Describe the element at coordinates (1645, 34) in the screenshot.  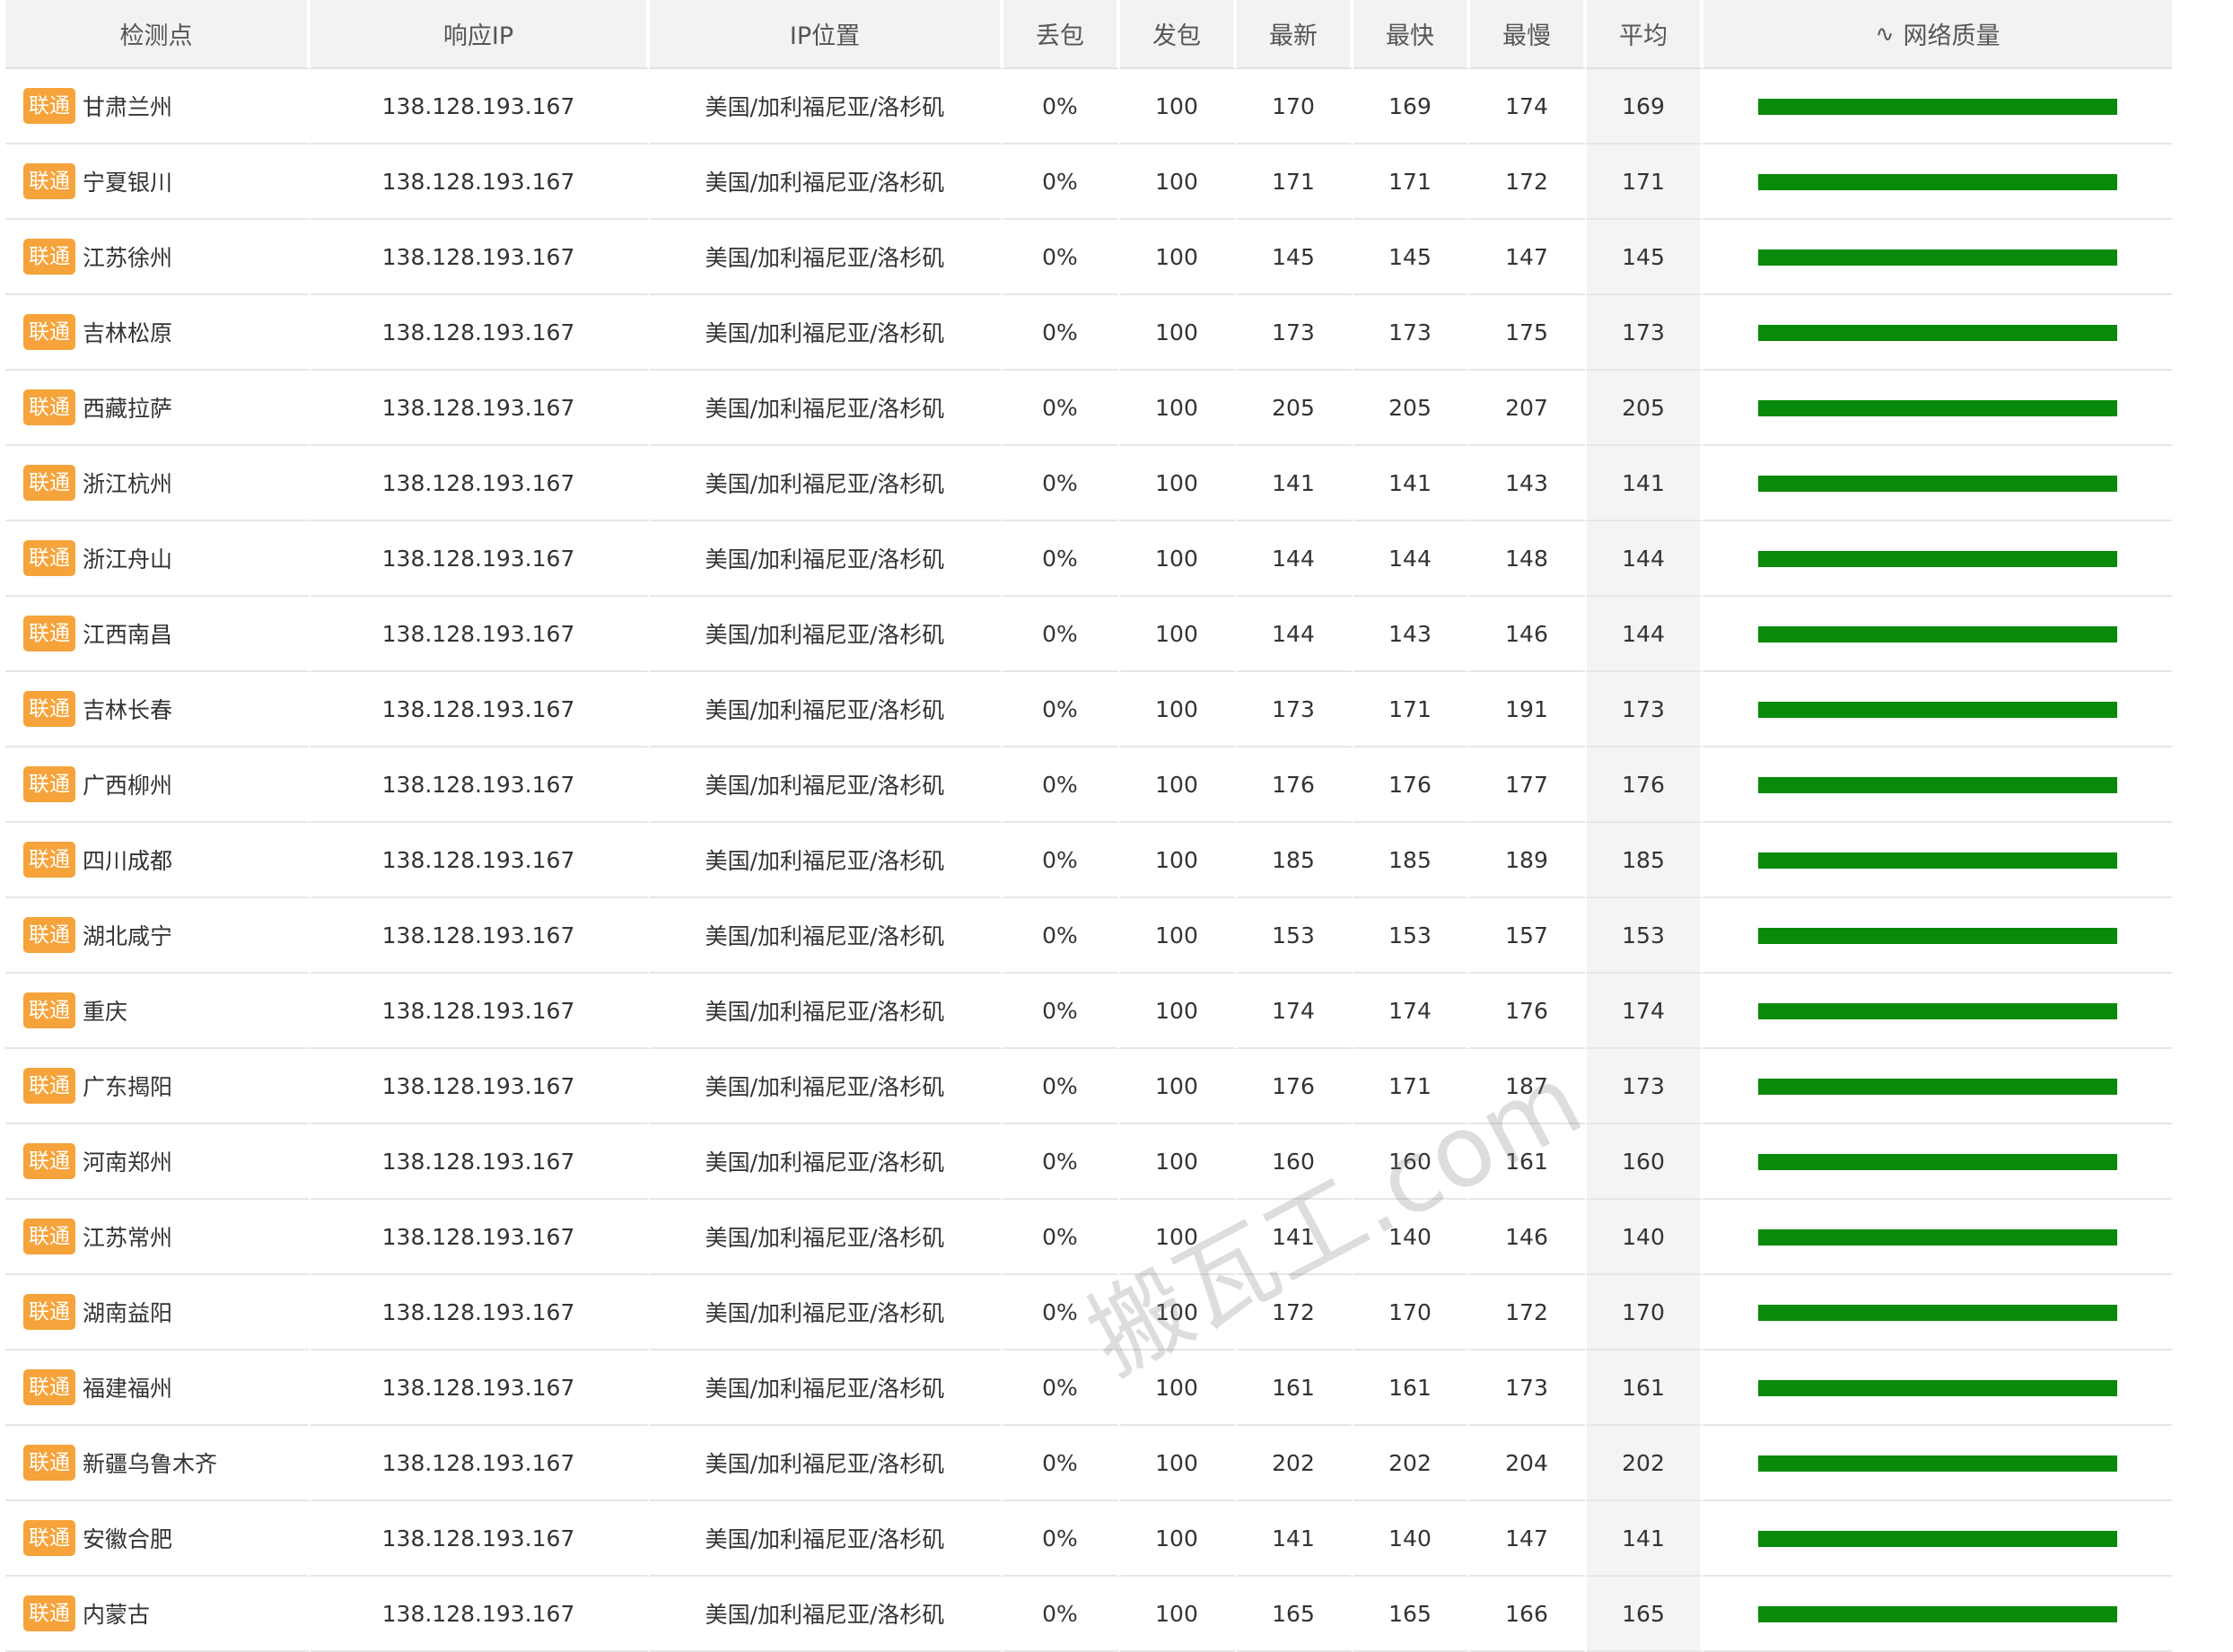
I see `header-avg: 平均` at that location.